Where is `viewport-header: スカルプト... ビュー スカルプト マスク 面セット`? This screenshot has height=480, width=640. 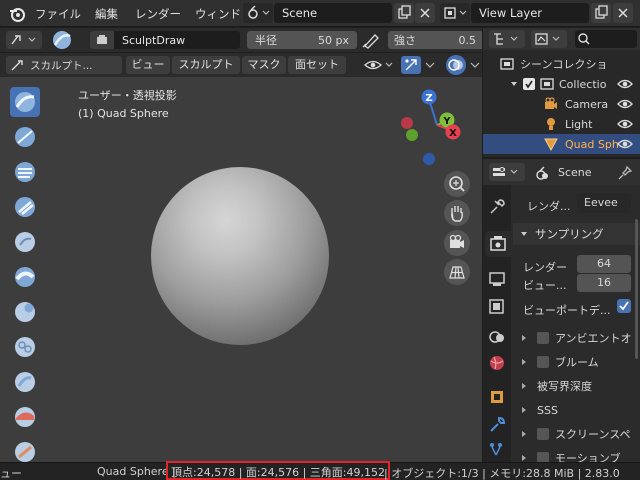
viewport-header: スカルプト... ビュー スカルプト マスク 面セット is located at coordinates (241, 65).